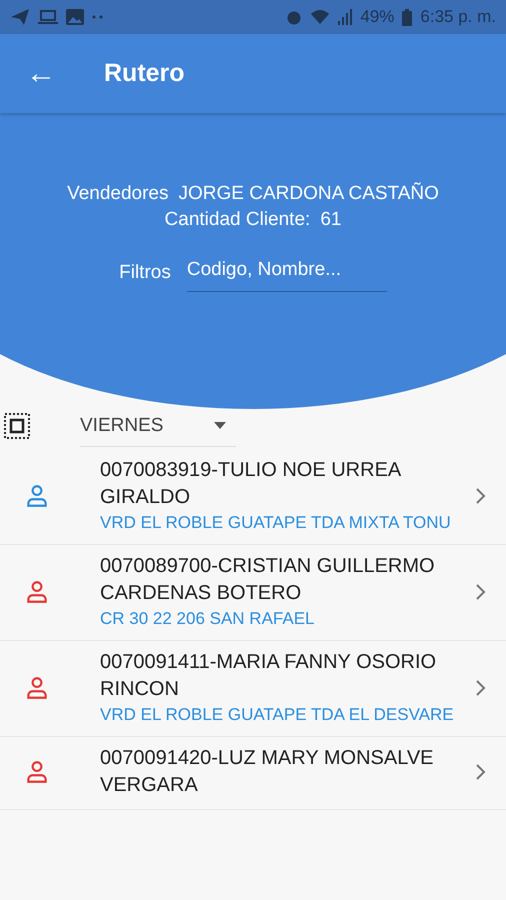 The width and height of the screenshot is (506, 900). What do you see at coordinates (17, 426) in the screenshot?
I see `select-all-icon` at bounding box center [17, 426].